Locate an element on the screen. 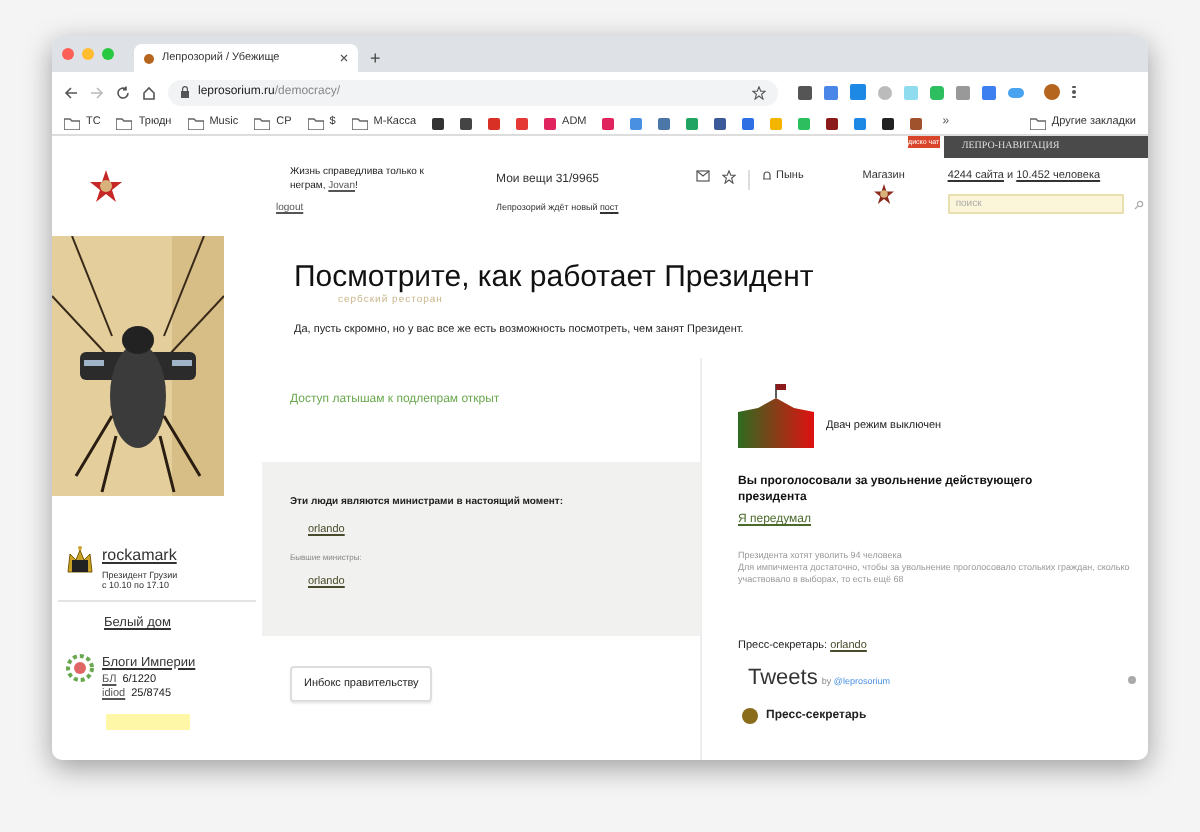  tweets-title: Tweets is located at coordinates (783, 679).